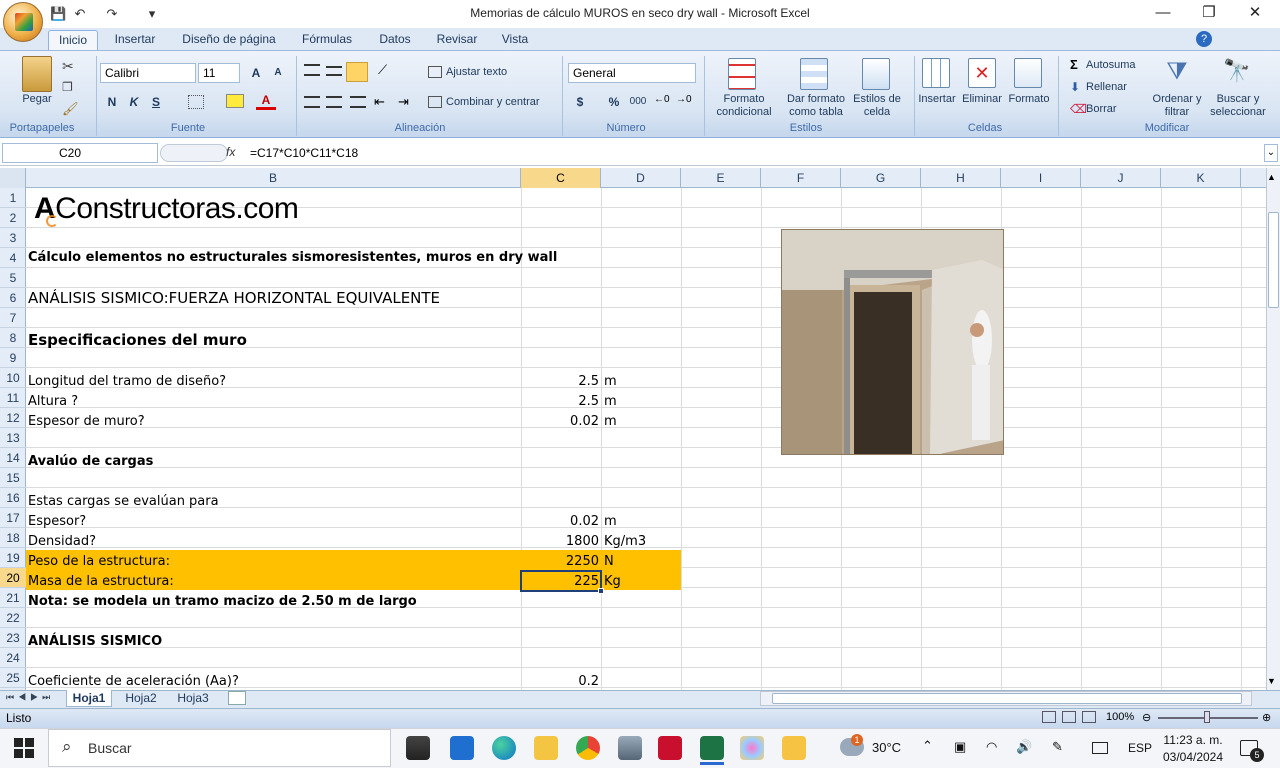  I want to click on cell-b11: Altura ?, so click(53, 402).